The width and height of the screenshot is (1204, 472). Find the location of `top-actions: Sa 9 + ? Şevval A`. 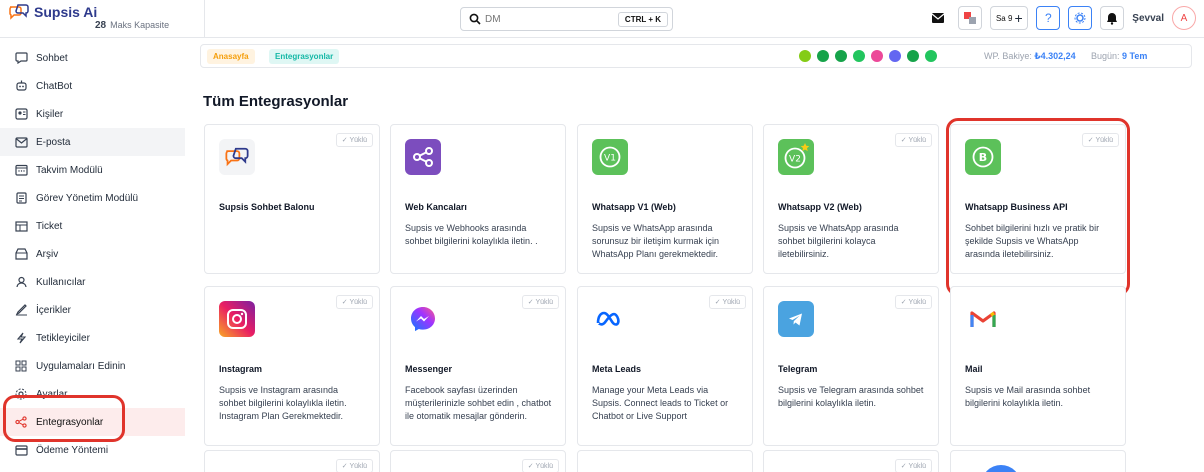

top-actions: Sa 9 + ? Şevval A is located at coordinates (1061, 18).